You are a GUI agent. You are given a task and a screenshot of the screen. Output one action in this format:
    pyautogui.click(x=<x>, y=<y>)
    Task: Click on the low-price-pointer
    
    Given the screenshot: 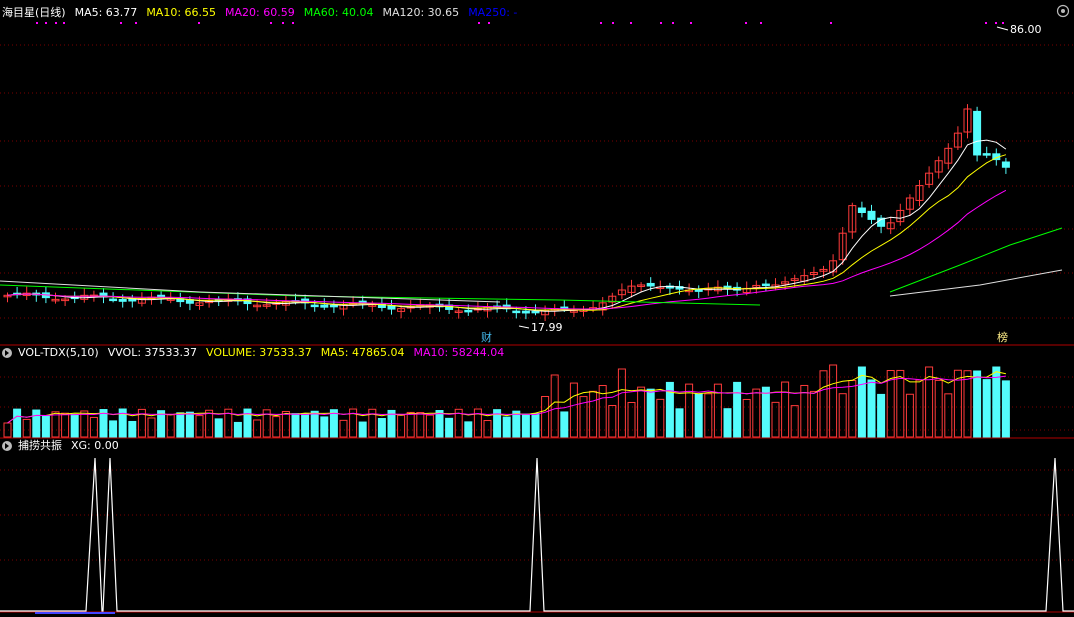 What is the action you would take?
    pyautogui.click(x=524, y=327)
    